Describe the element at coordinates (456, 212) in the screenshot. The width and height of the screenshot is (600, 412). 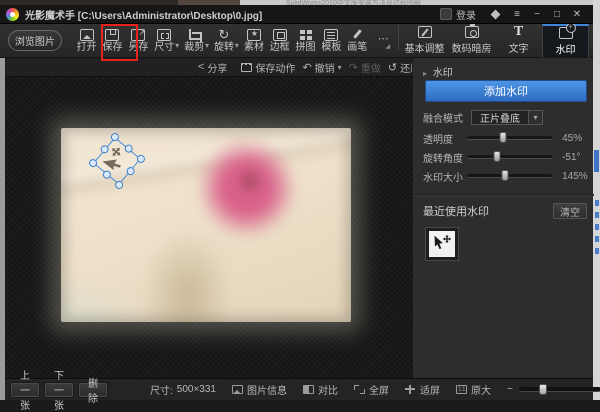
I see `recent-watermarks-label: 最近使用水印` at that location.